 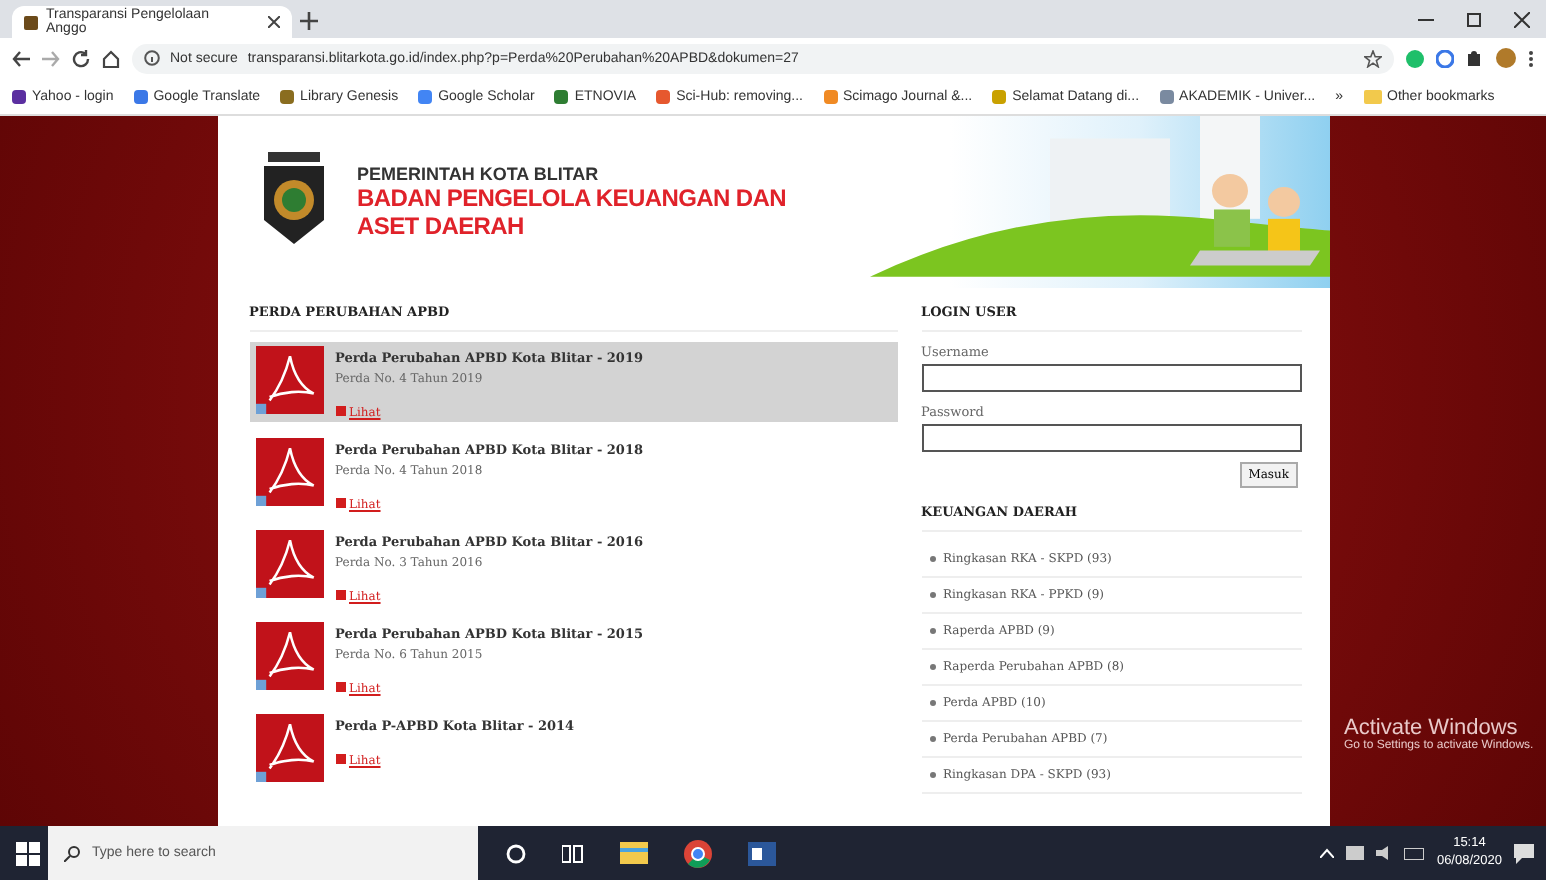 I want to click on activation-title: Activate Windows, so click(x=1431, y=728).